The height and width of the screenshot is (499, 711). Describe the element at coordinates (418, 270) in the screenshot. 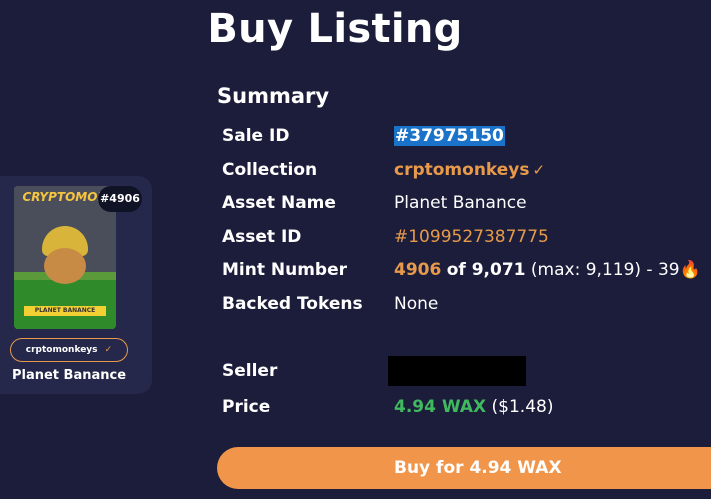

I see `mint-number: 4906` at that location.